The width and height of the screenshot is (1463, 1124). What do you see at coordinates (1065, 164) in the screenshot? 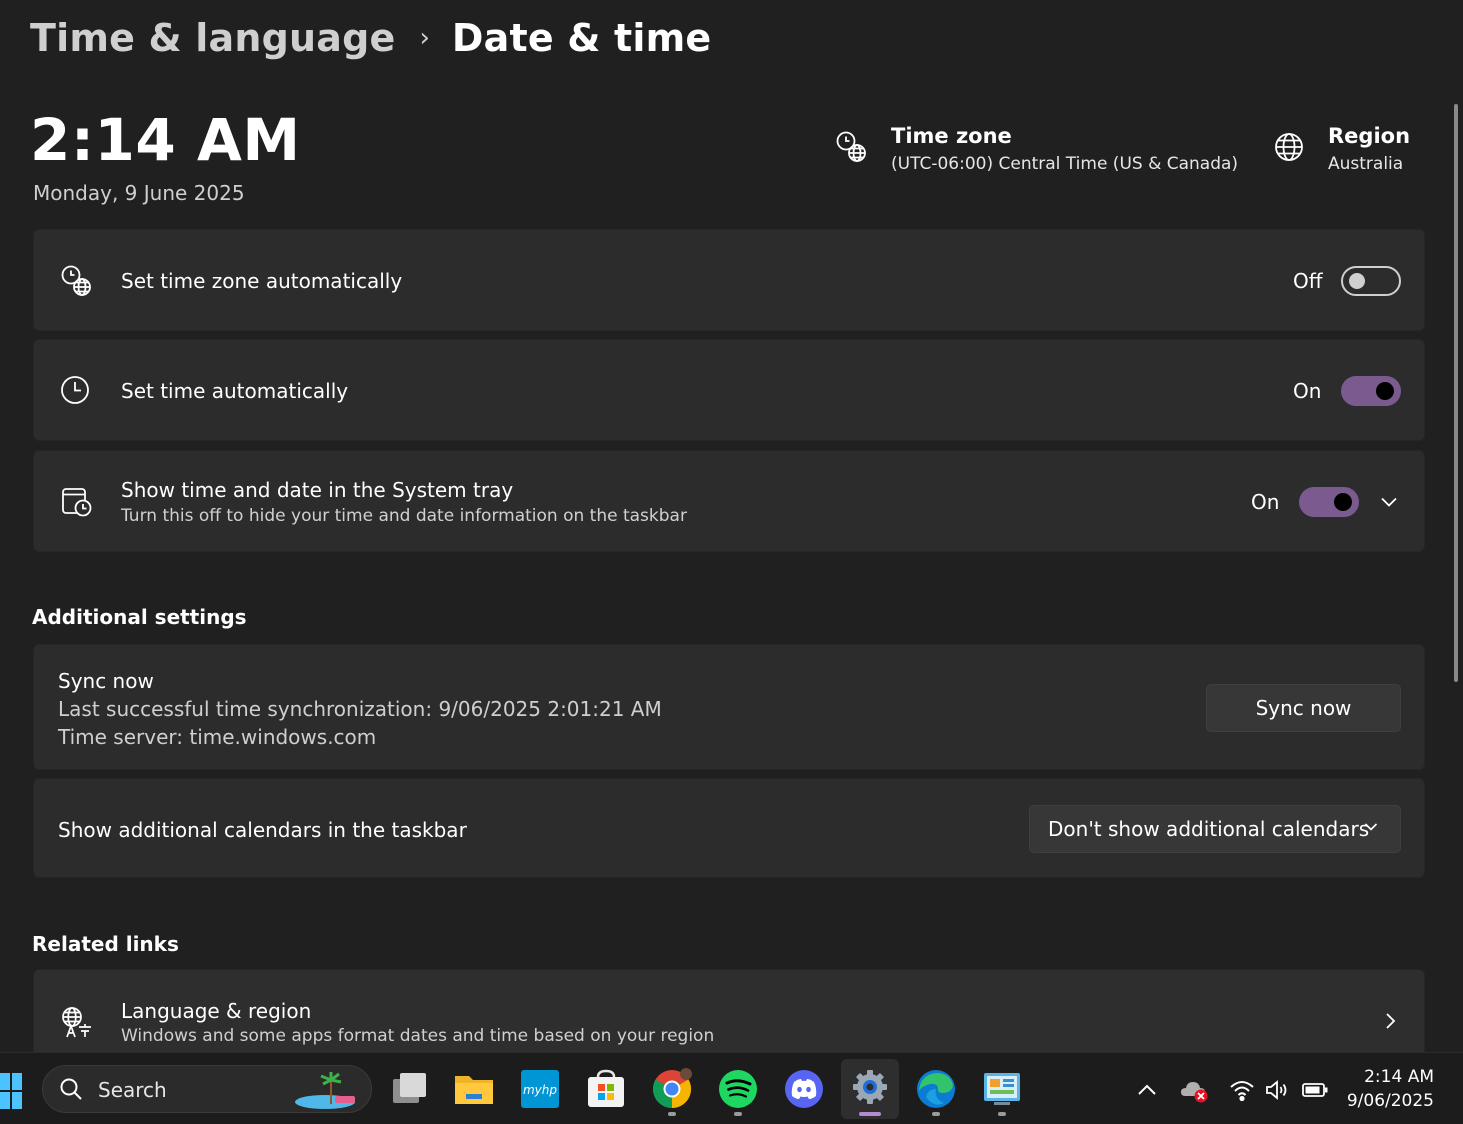
I see `time-zone-value: (UTC-06:00) Central Time (US & Canada)` at bounding box center [1065, 164].